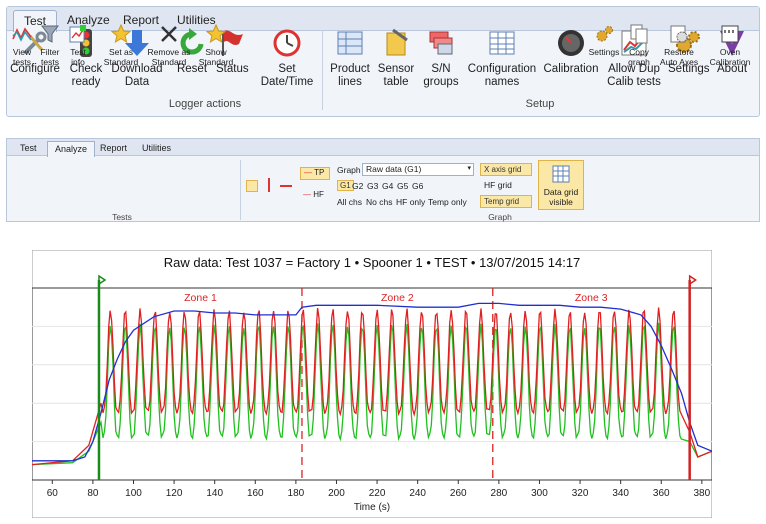 The image size is (766, 524). Describe the element at coordinates (77, 34) in the screenshot. I see `test-info-icon` at that location.